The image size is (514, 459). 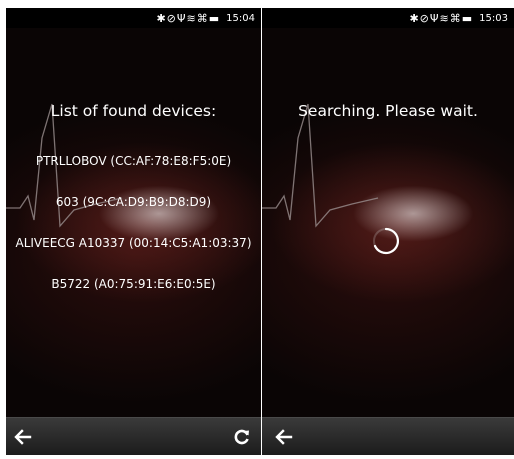 I want to click on found-devices-title: List of found devices:, so click(x=133, y=111).